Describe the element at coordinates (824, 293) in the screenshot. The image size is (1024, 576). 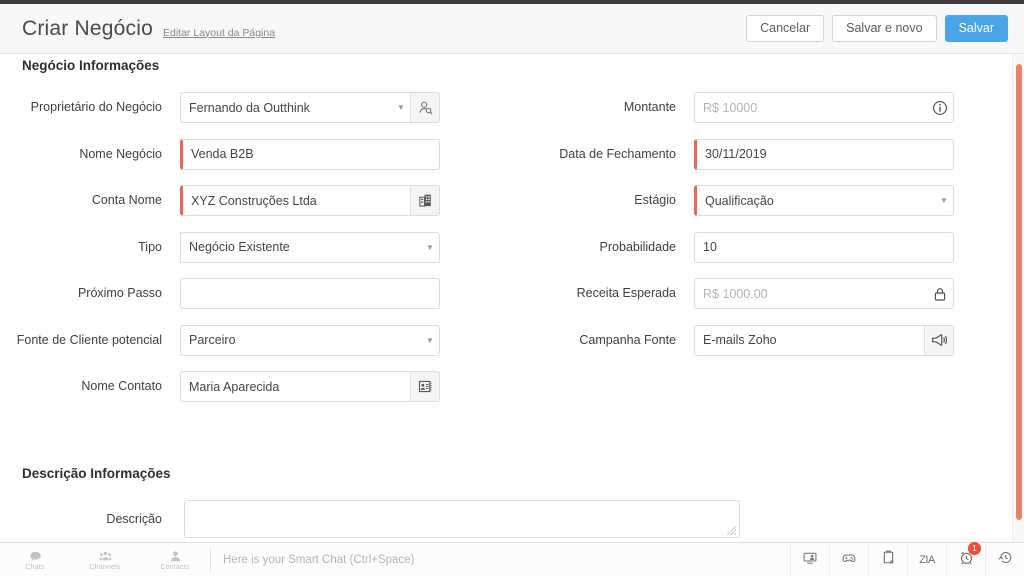
I see `field-input-readonly: R$ 1000.00` at that location.